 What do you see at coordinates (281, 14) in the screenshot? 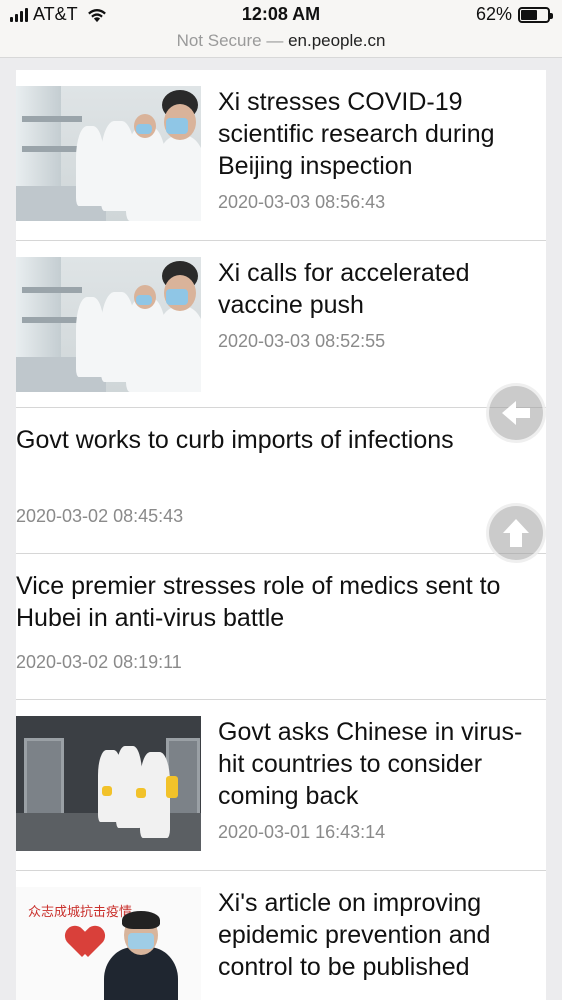
I see `status-bar: AT&T 12:08 AM 62%` at bounding box center [281, 14].